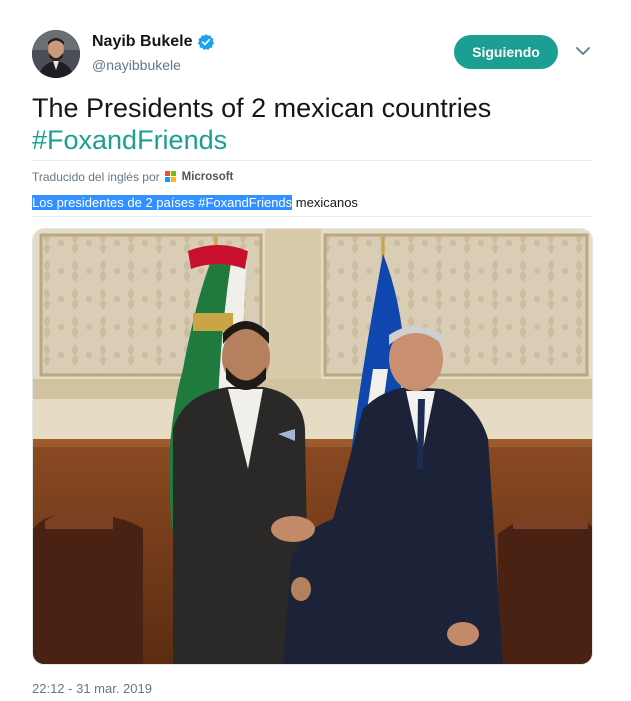 The width and height of the screenshot is (631, 701). What do you see at coordinates (170, 177) in the screenshot?
I see `microsoft-logo-icon` at bounding box center [170, 177].